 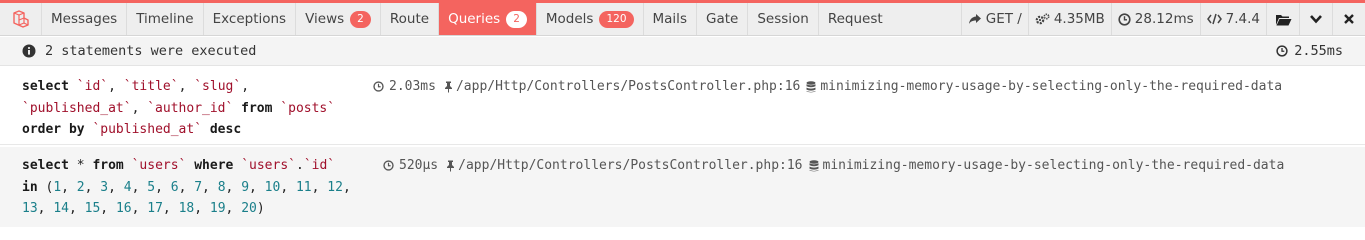 What do you see at coordinates (1079, 19) in the screenshot?
I see `memory-value: 4.35MB` at bounding box center [1079, 19].